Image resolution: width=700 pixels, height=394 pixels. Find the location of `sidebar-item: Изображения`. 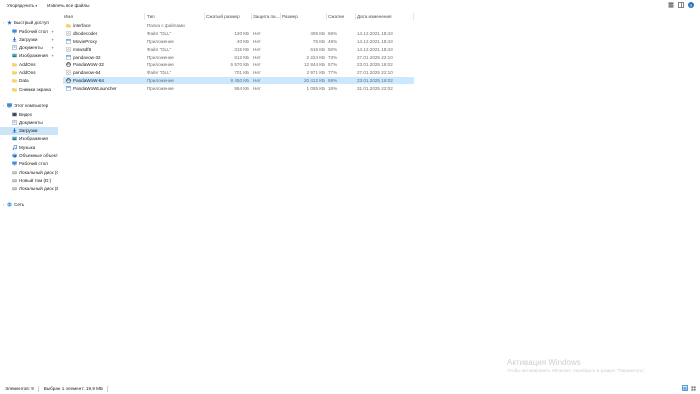

sidebar-item: Изображения is located at coordinates (29, 139).